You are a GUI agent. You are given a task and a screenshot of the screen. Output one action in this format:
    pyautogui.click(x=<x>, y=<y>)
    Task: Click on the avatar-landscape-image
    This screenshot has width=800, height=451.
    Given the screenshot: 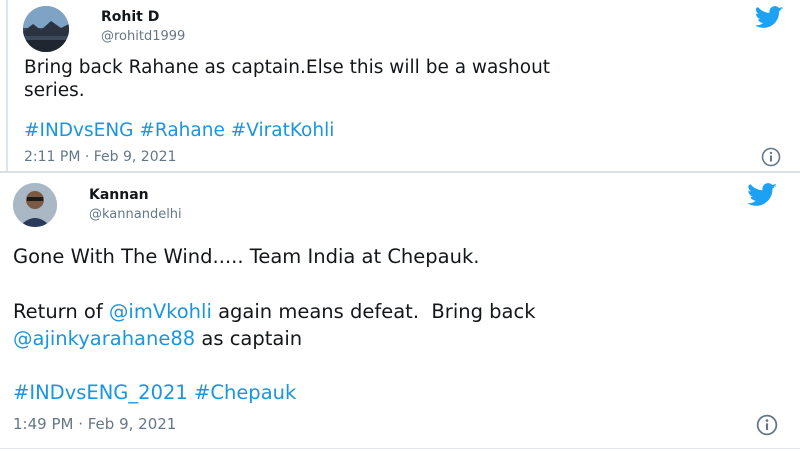 What is the action you would take?
    pyautogui.click(x=46, y=29)
    